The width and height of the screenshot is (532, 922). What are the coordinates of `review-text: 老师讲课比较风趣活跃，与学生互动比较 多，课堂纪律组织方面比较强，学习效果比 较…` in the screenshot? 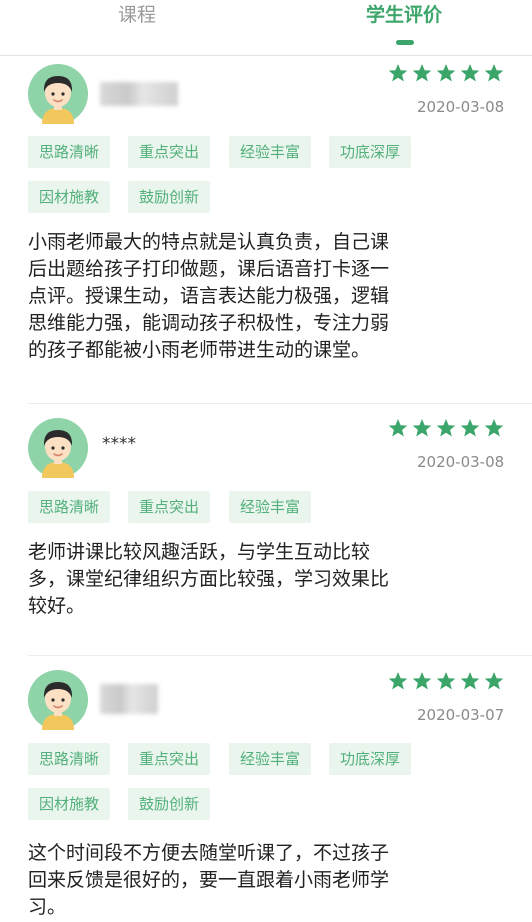 It's located at (209, 579).